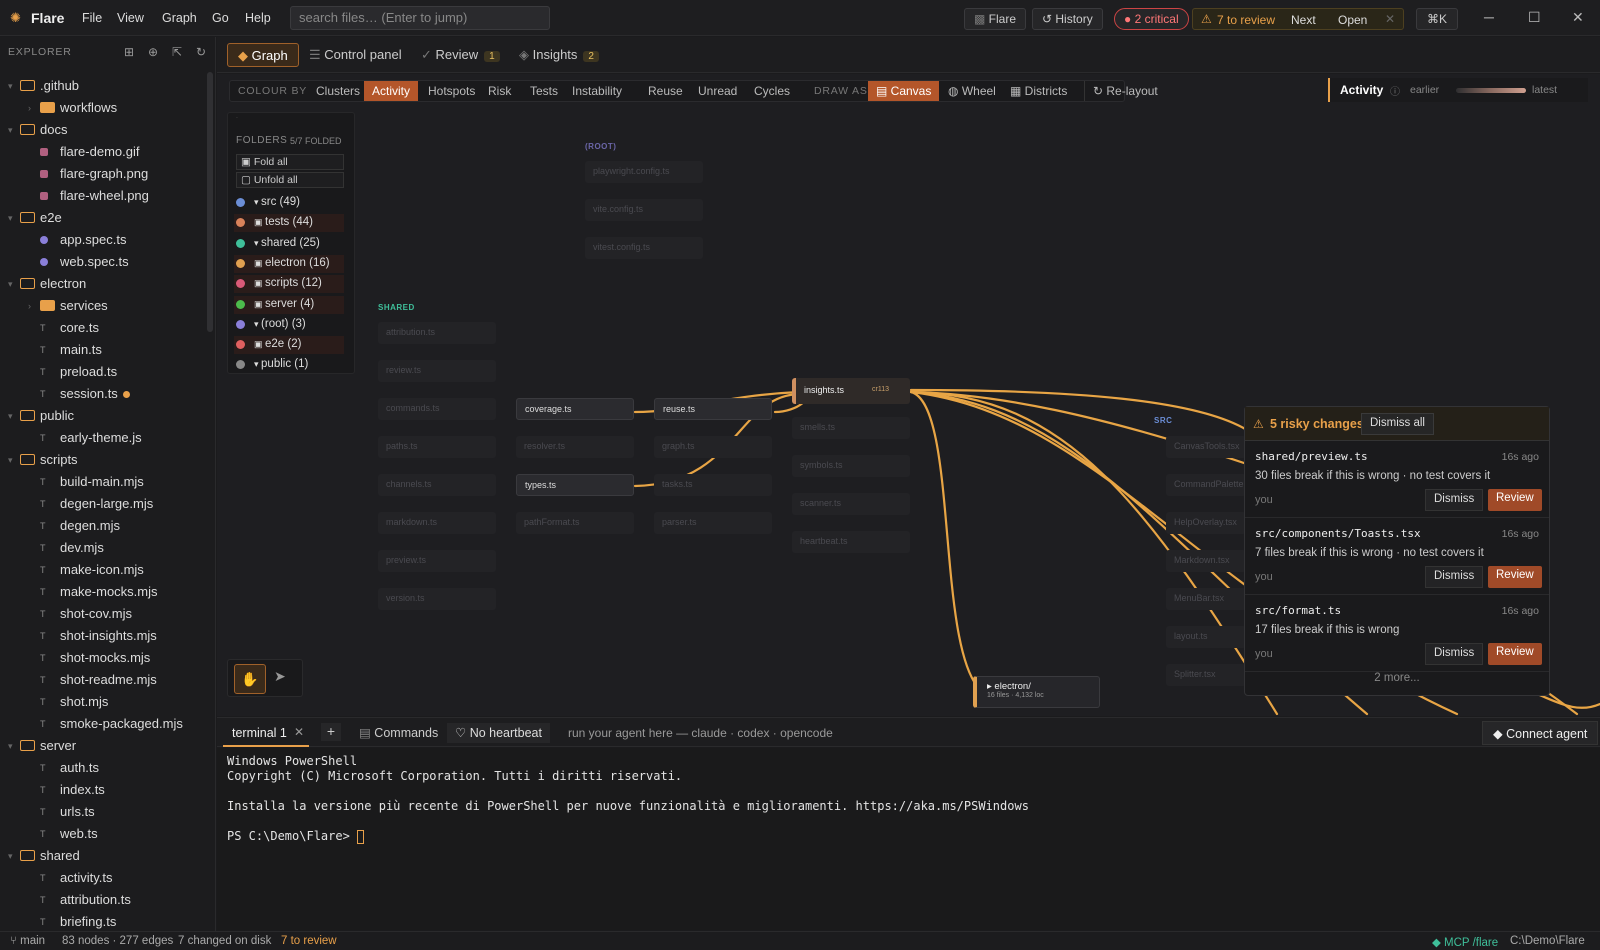 Image resolution: width=1600 pixels, height=950 pixels. What do you see at coordinates (717, 91) in the screenshot?
I see `colour-by-unread: Unread` at bounding box center [717, 91].